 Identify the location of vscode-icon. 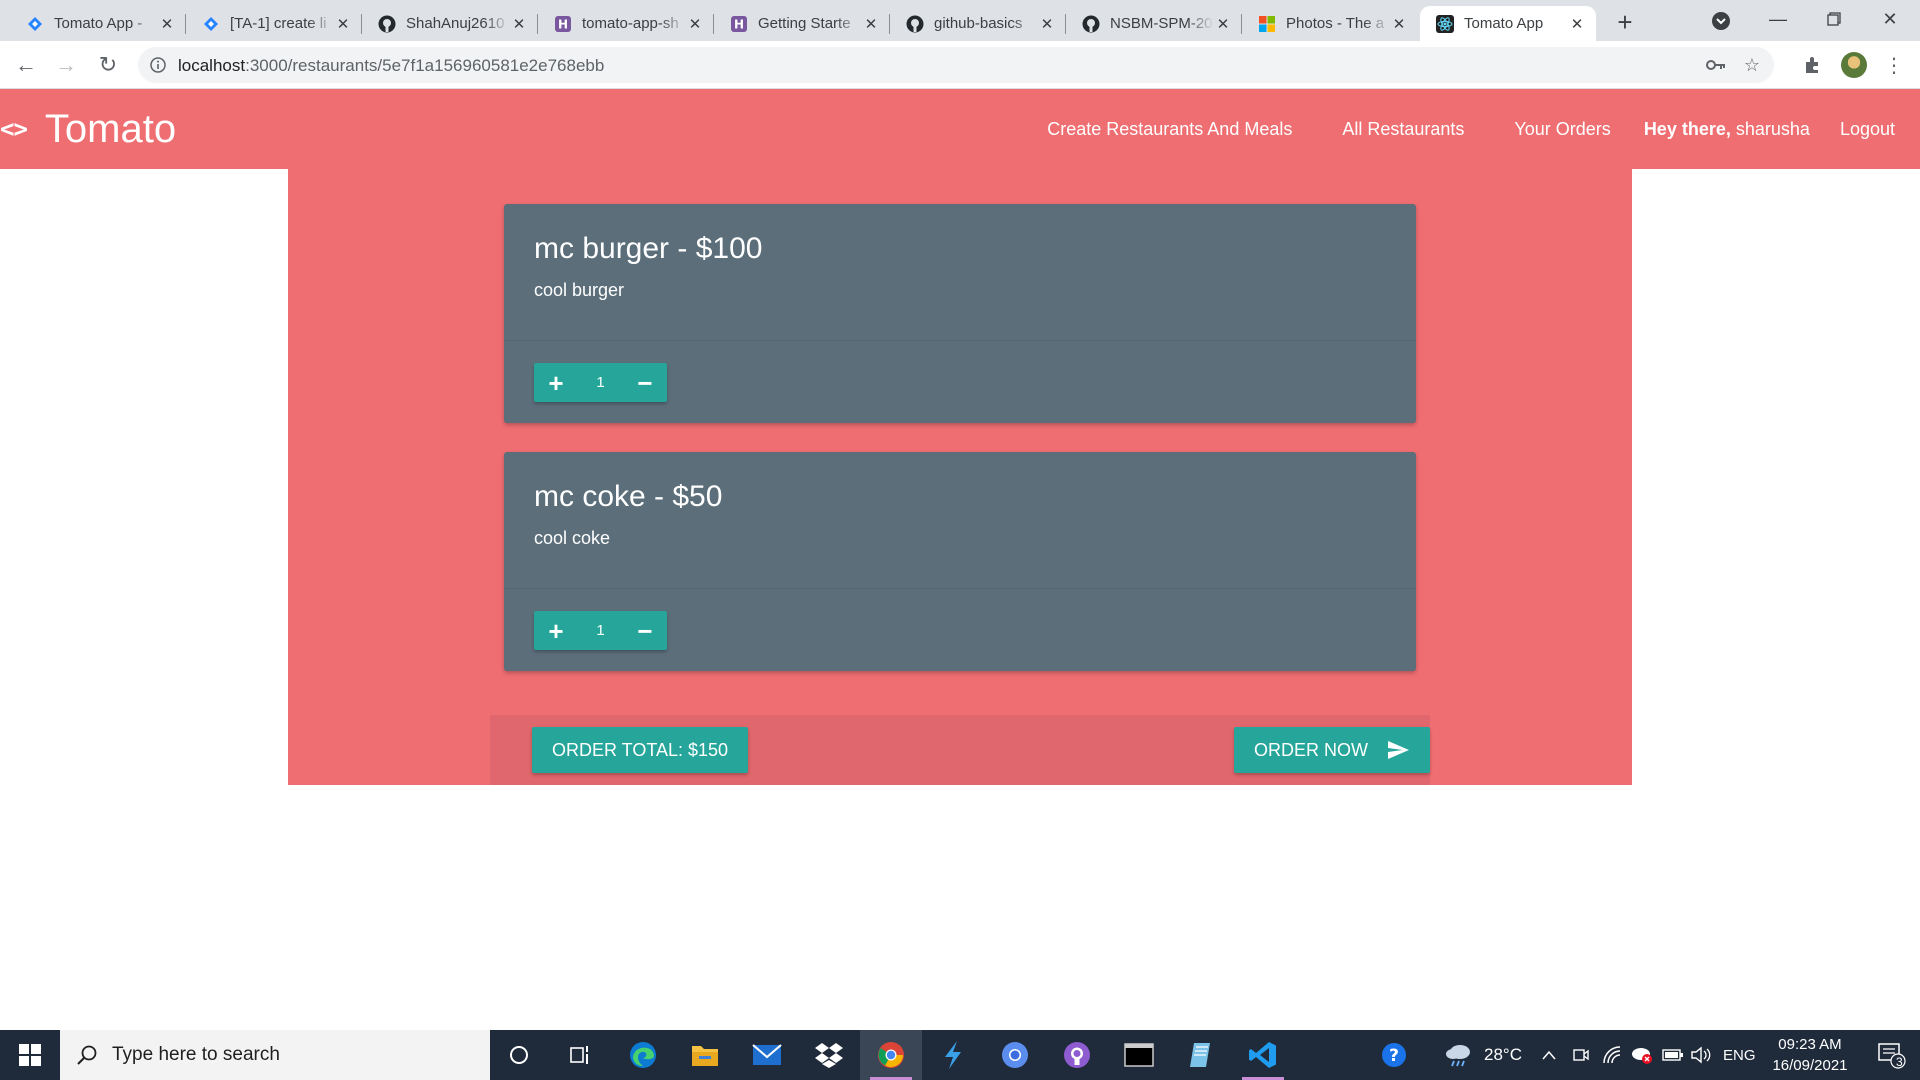
(1263, 1055).